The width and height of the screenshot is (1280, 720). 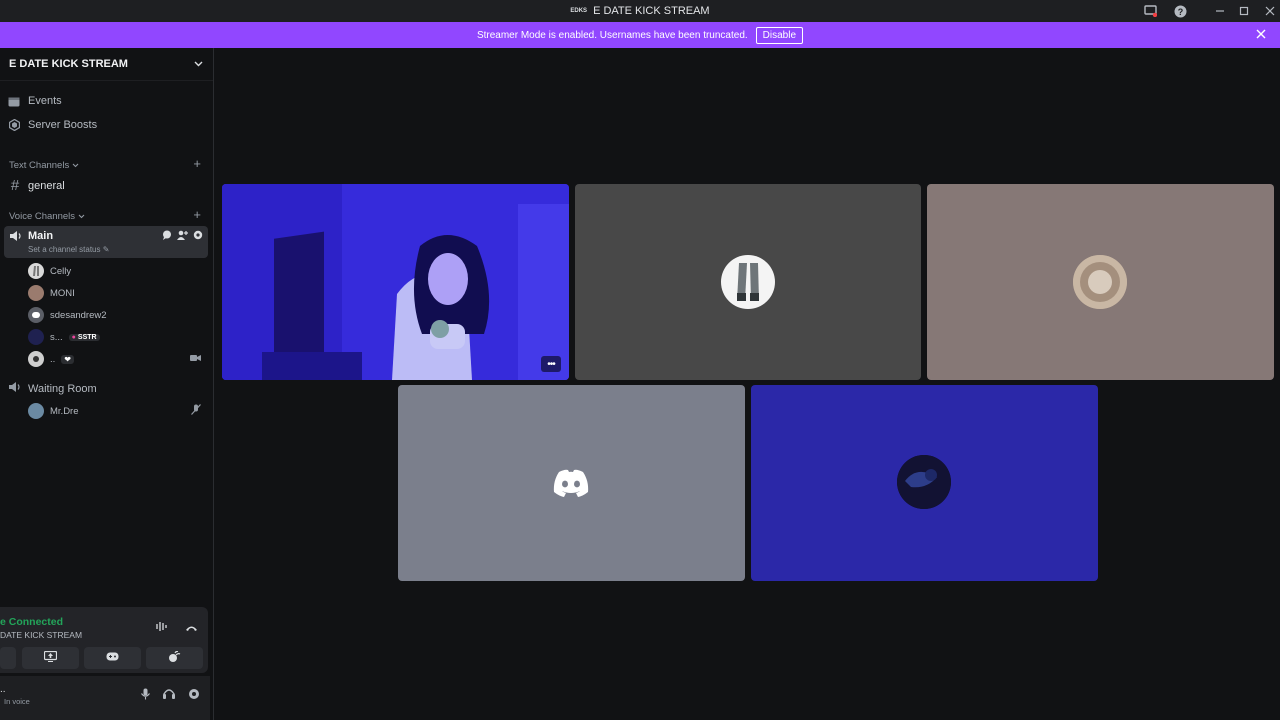 I want to click on voice-user: .. ❤, so click(x=51, y=359).